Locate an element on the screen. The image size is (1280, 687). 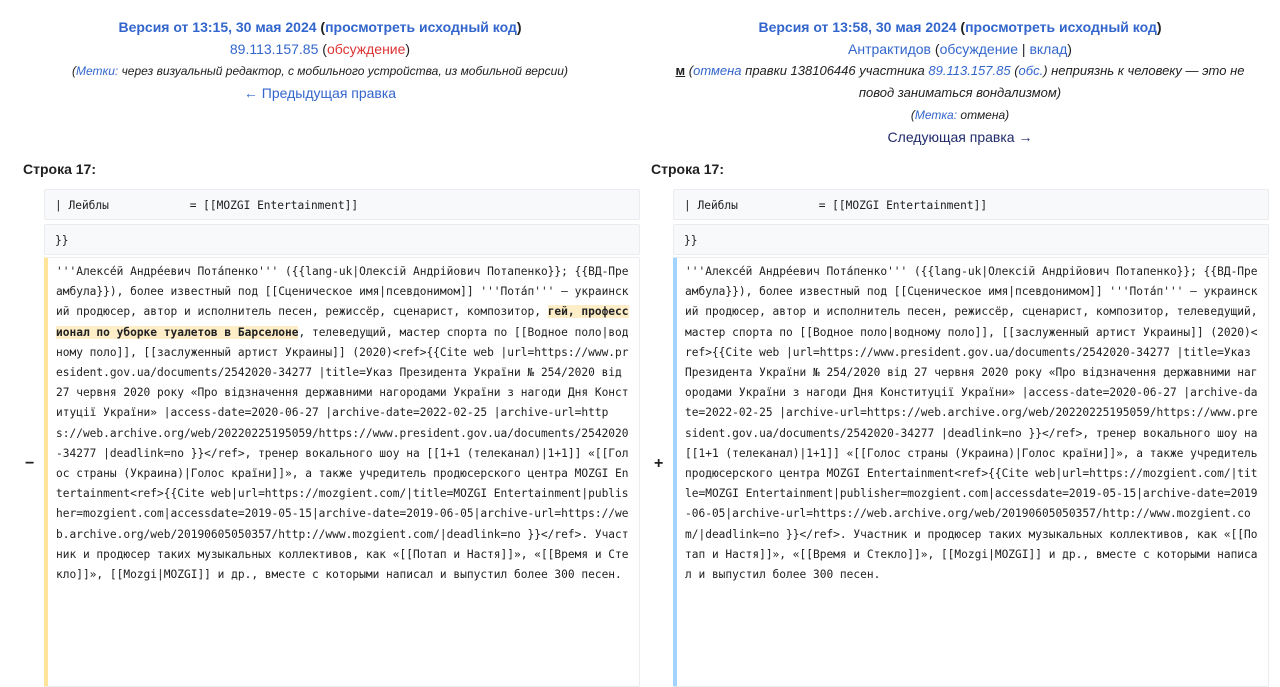
new-tags-link: Метка: is located at coordinates (936, 115).